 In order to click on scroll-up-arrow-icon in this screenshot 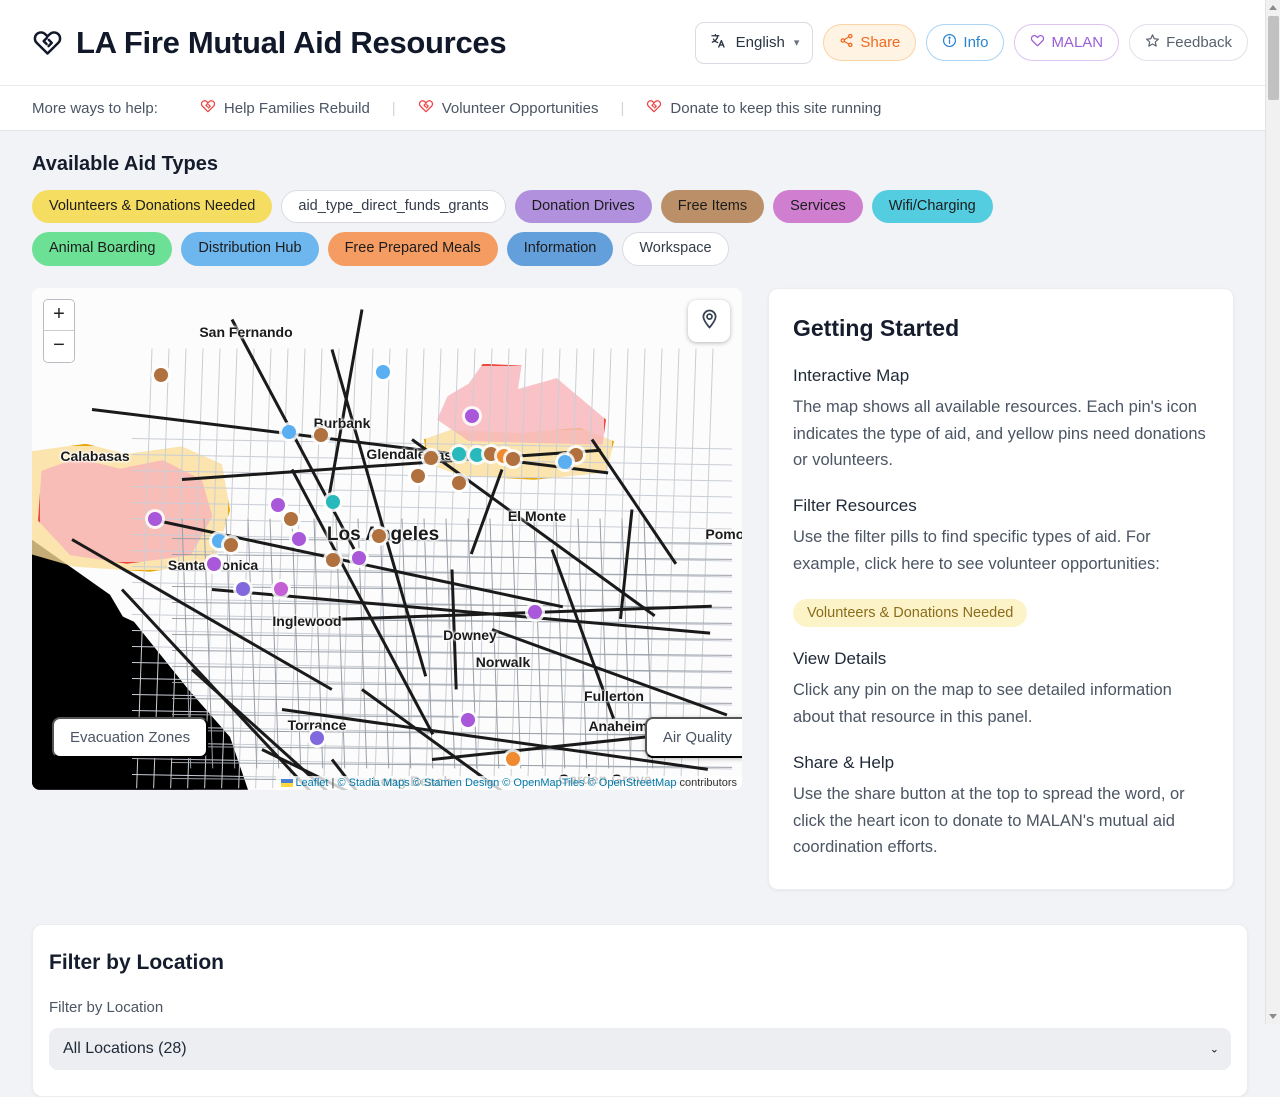, I will do `click(1273, 7)`.